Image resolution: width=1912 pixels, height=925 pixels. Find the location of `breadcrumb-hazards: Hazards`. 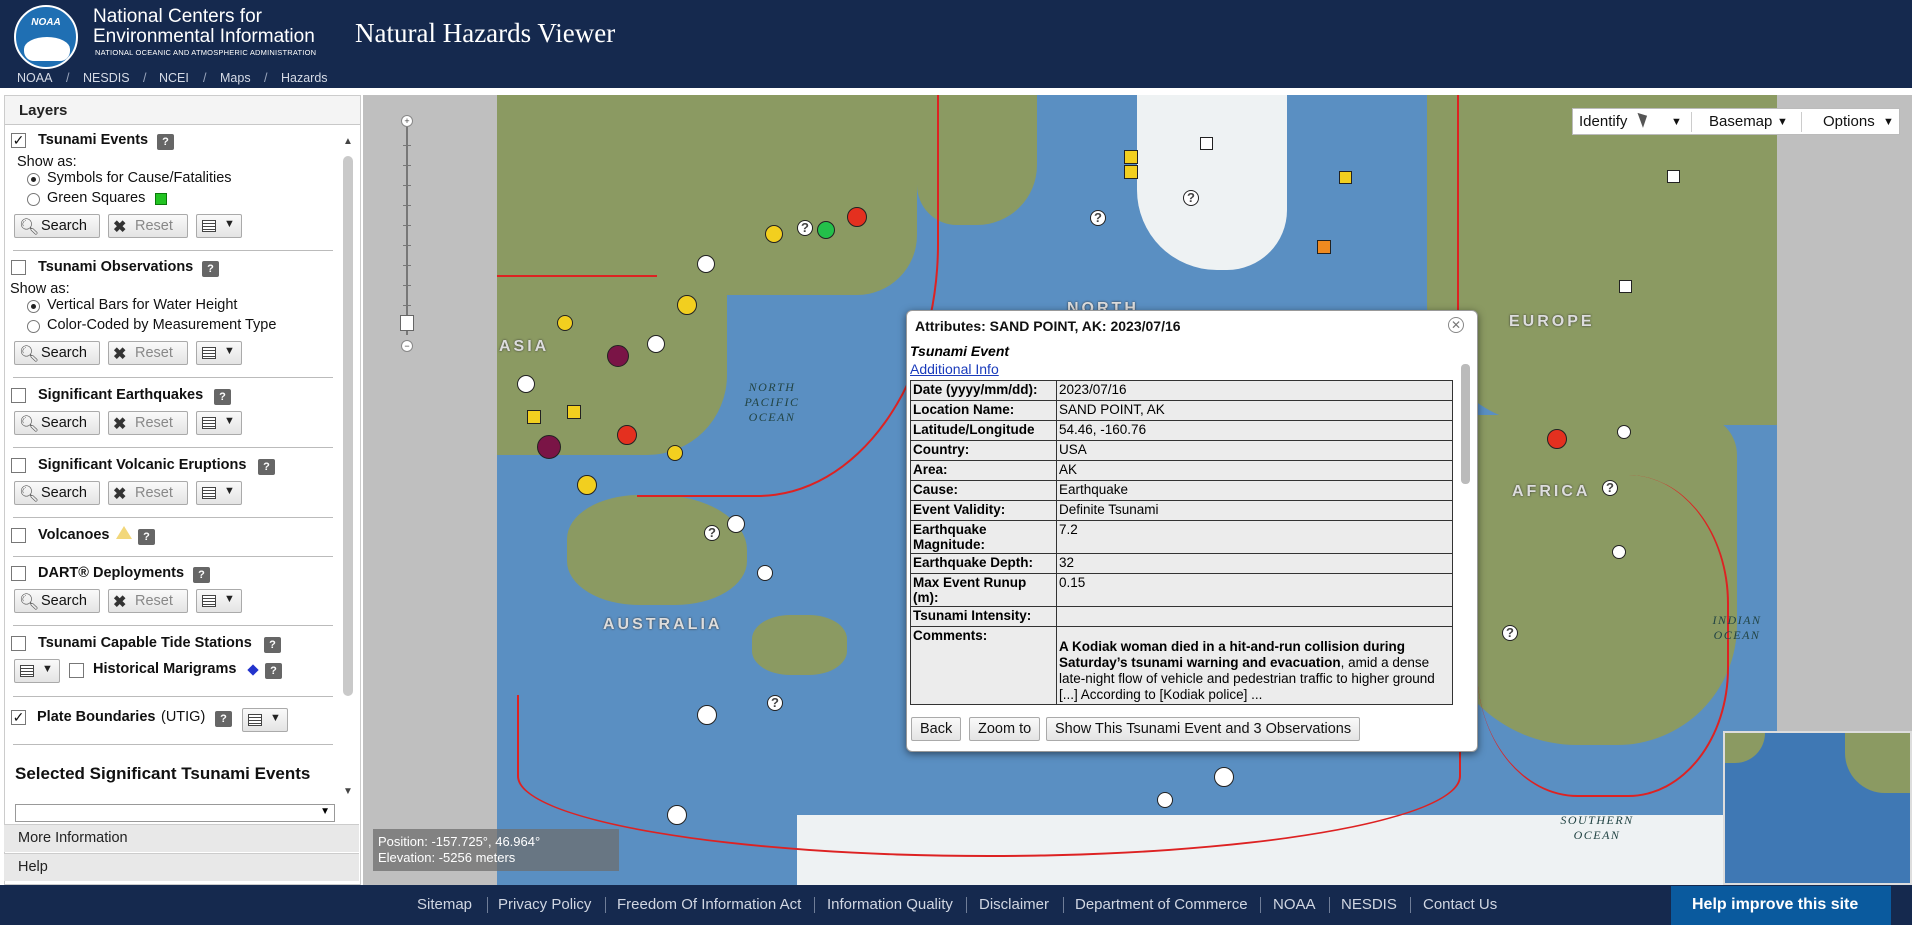

breadcrumb-hazards: Hazards is located at coordinates (304, 78).